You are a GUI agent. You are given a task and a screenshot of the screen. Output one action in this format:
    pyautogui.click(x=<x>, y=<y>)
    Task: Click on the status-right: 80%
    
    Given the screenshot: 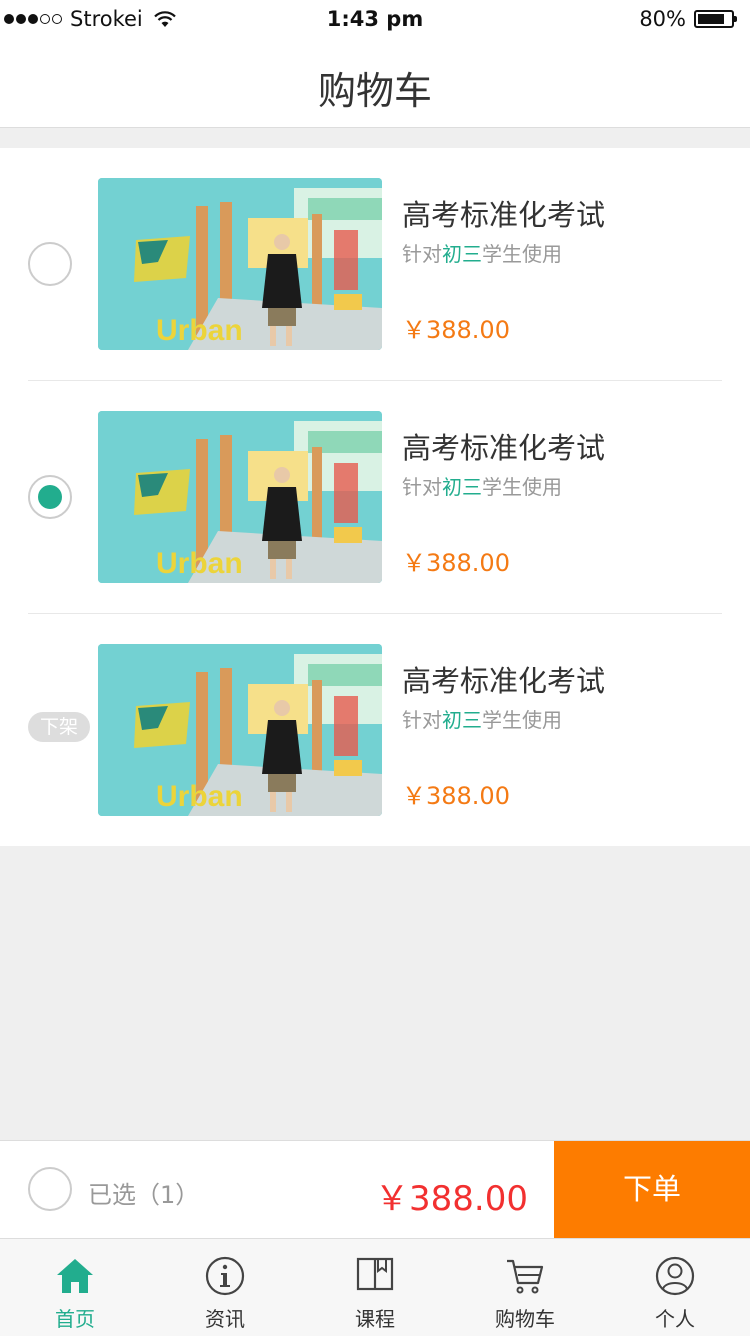 What is the action you would take?
    pyautogui.click(x=688, y=19)
    